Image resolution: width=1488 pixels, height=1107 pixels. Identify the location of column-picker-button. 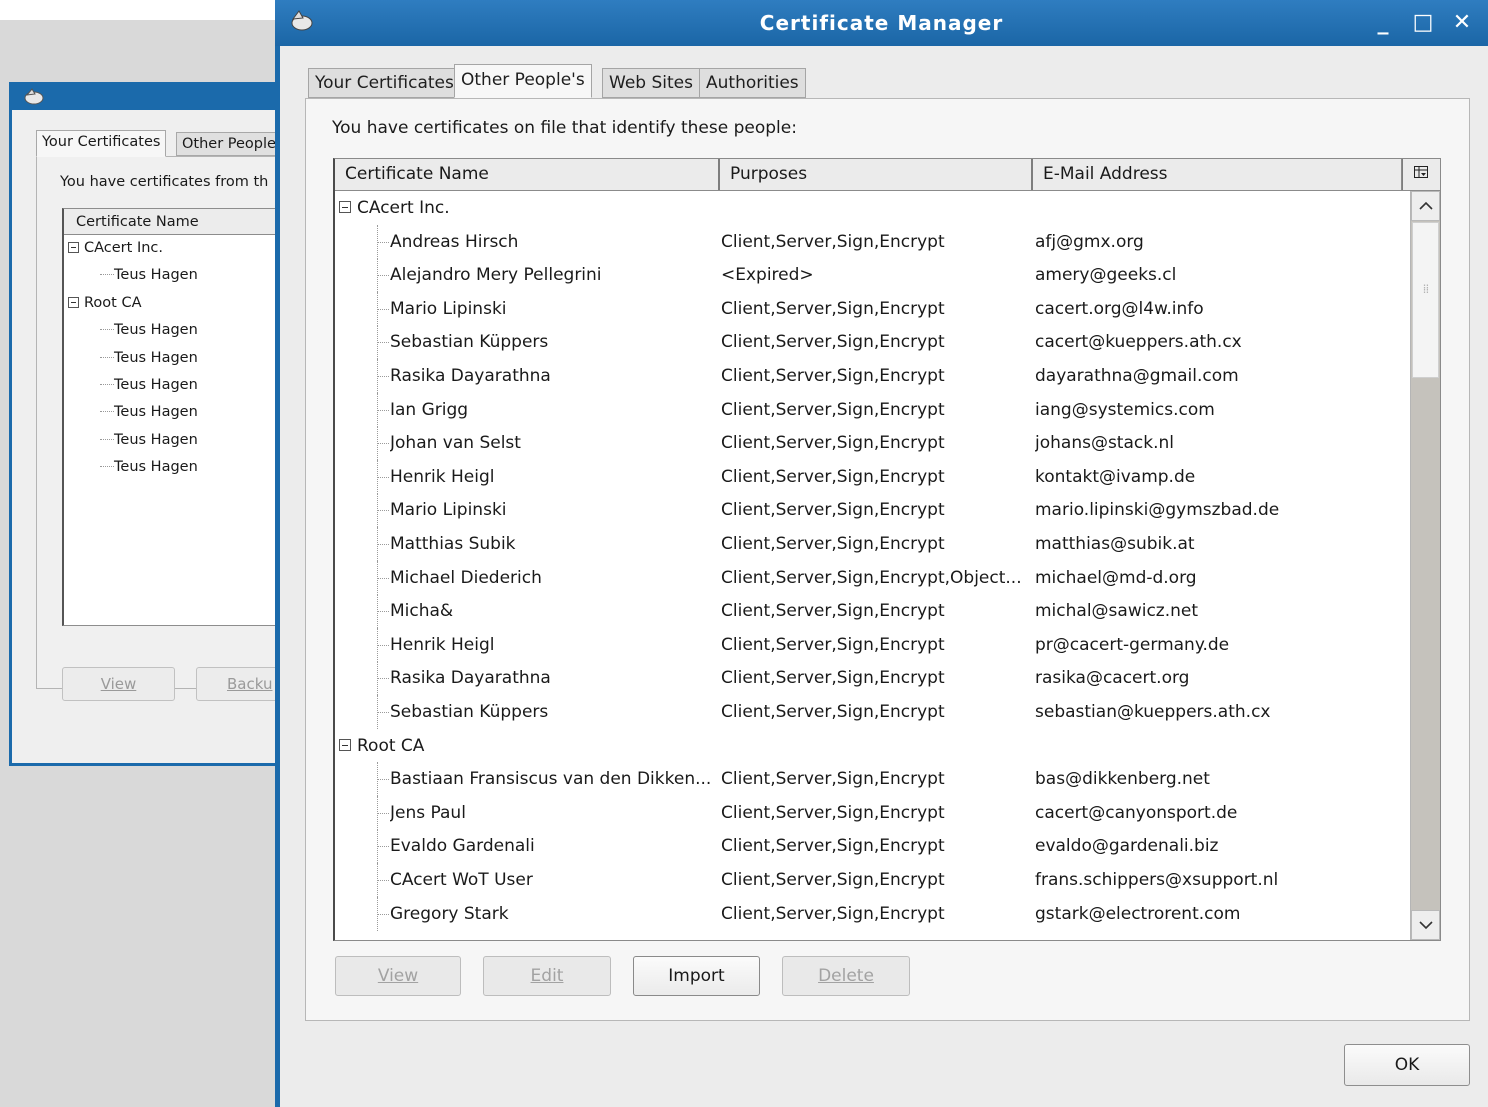
(1420, 174).